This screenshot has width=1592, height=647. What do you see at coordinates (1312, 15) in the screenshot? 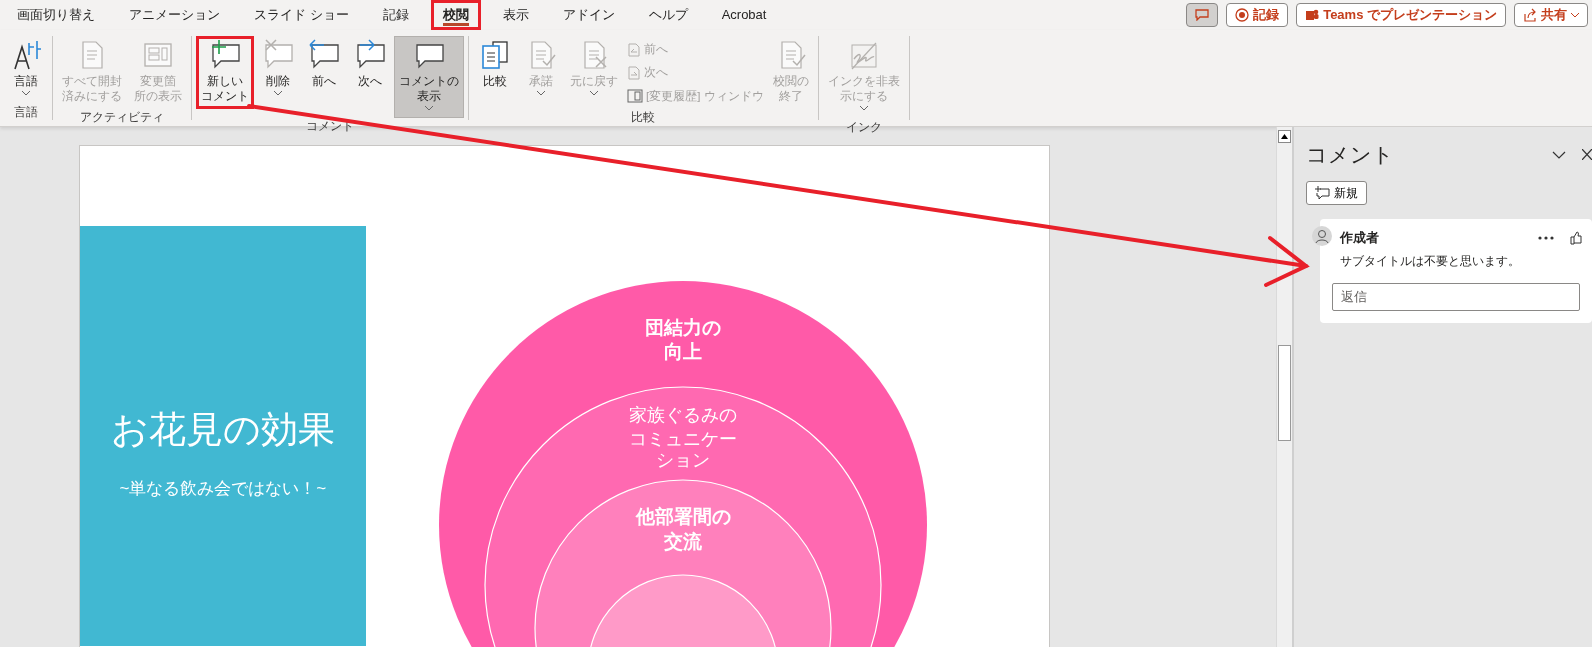
I see `teams-icon` at bounding box center [1312, 15].